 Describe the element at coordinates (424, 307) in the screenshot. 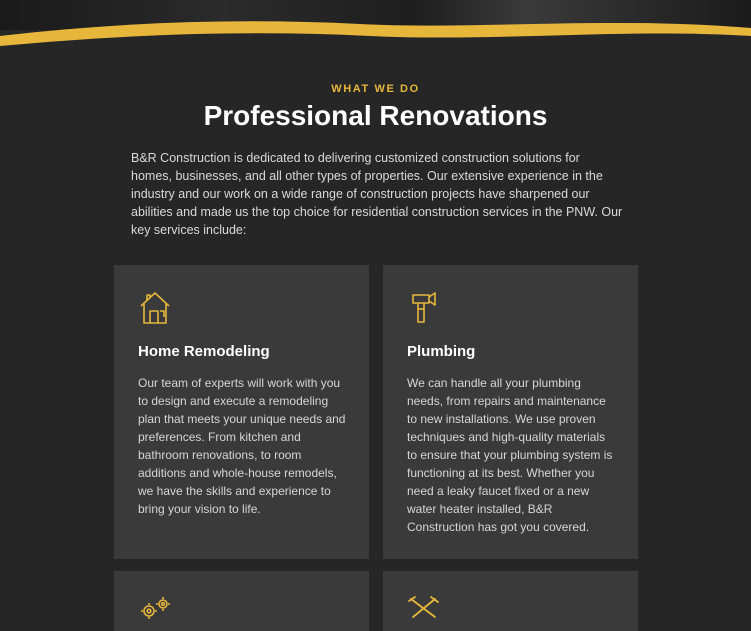

I see `hammer-icon` at that location.